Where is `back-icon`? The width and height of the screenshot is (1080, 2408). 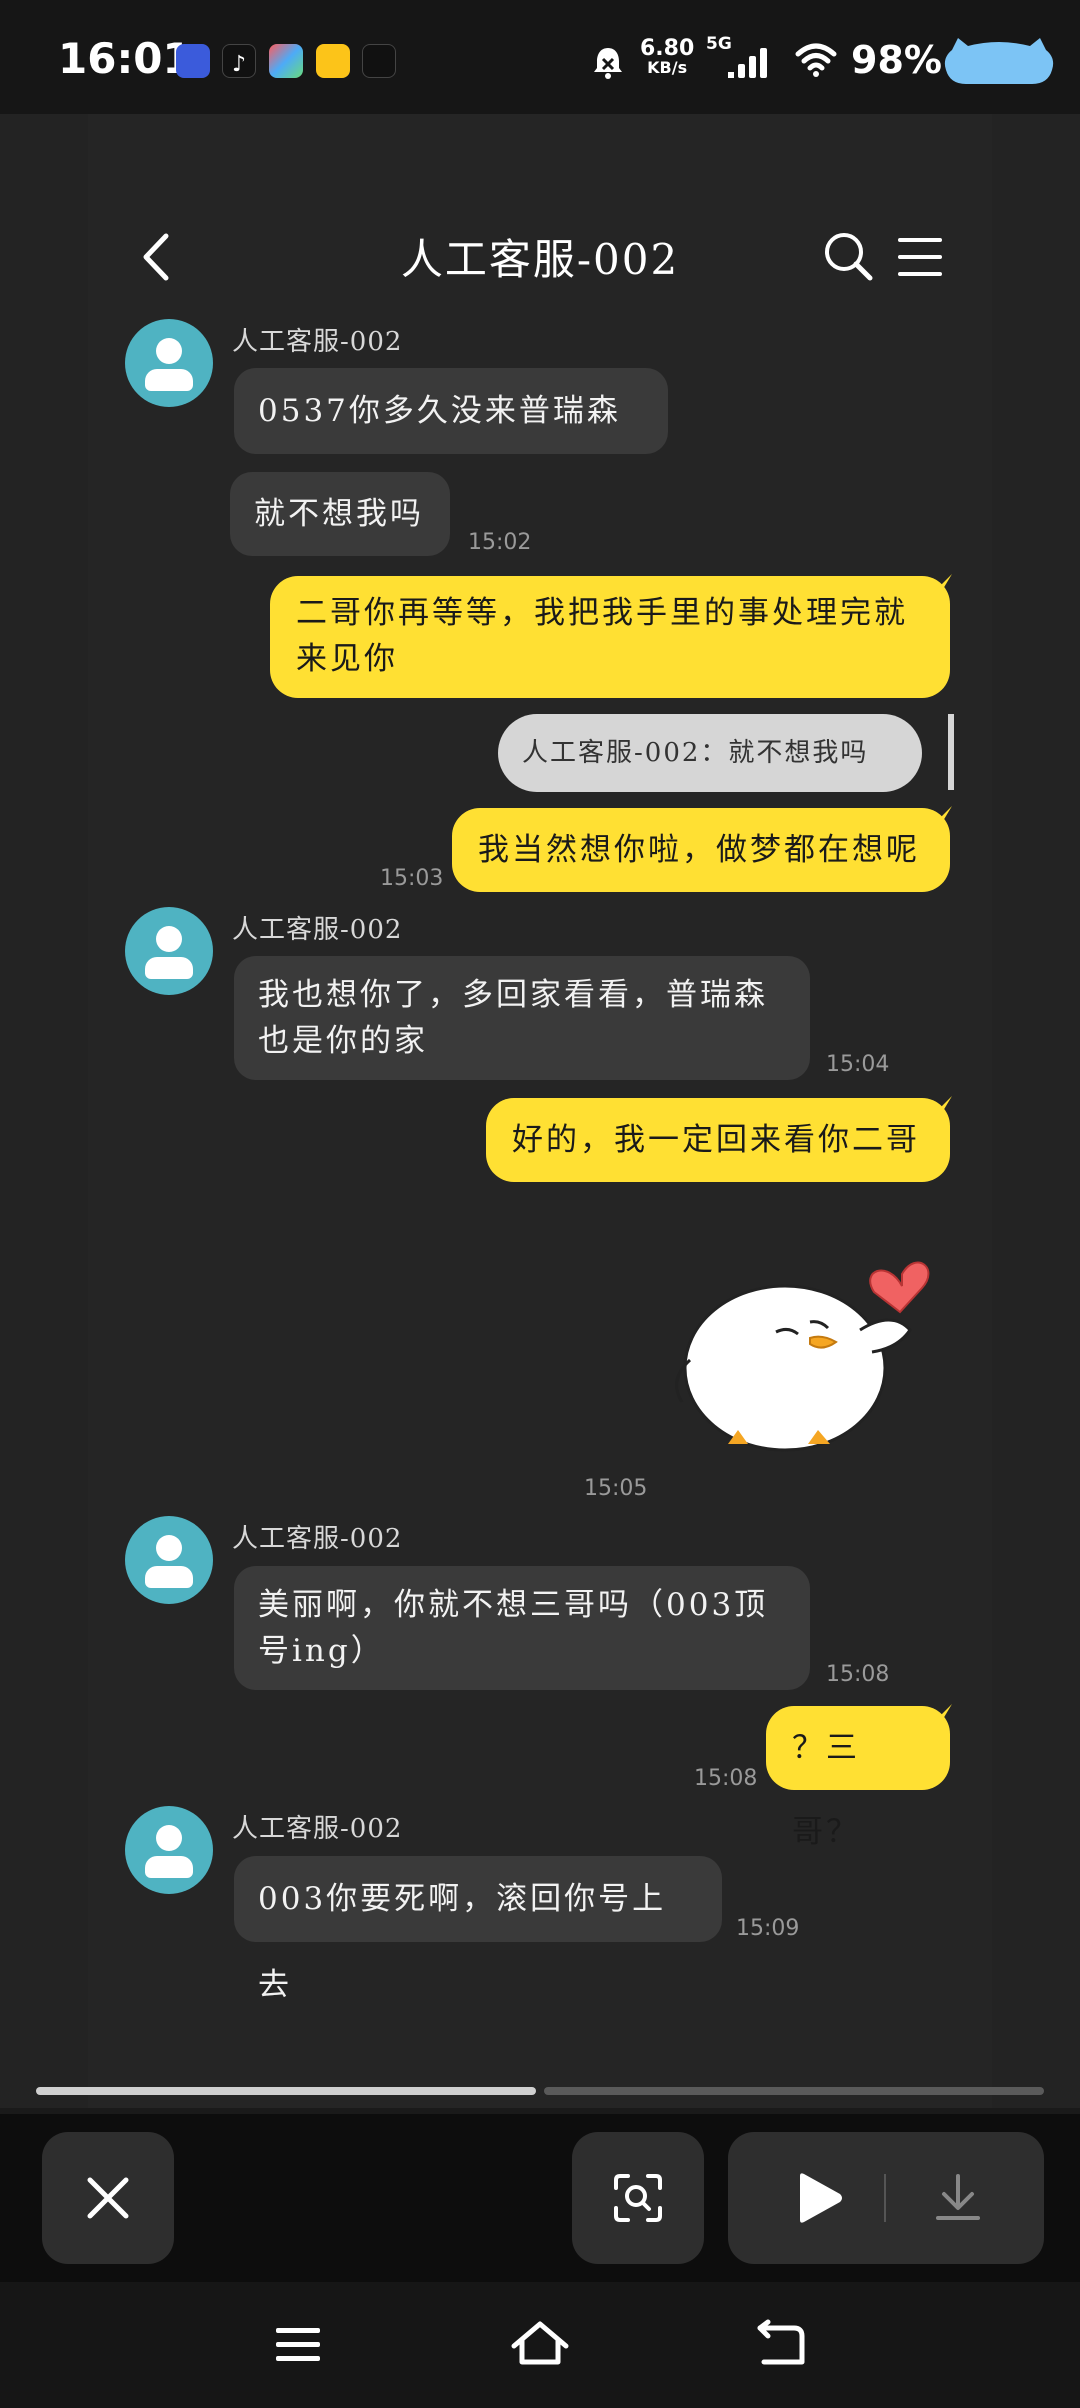
back-icon is located at coordinates (780, 2343).